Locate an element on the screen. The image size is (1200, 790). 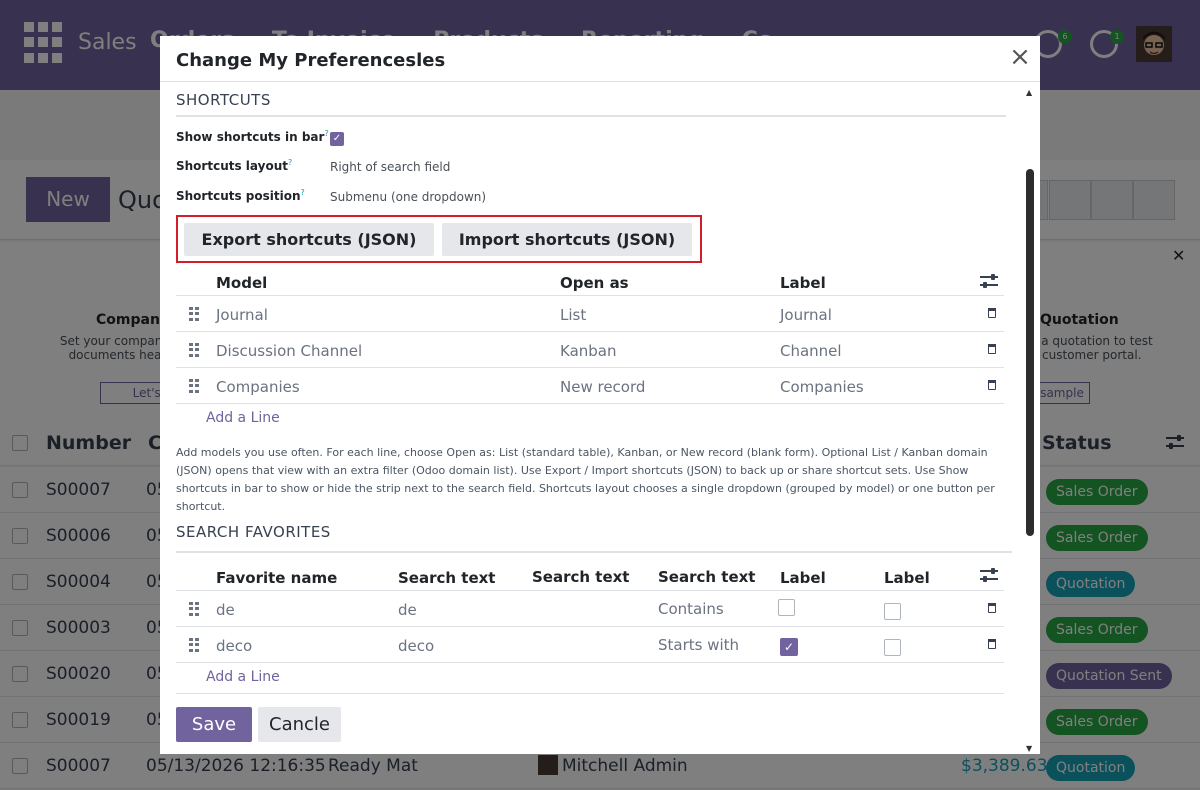
col-open-as: Open as is located at coordinates (594, 283).